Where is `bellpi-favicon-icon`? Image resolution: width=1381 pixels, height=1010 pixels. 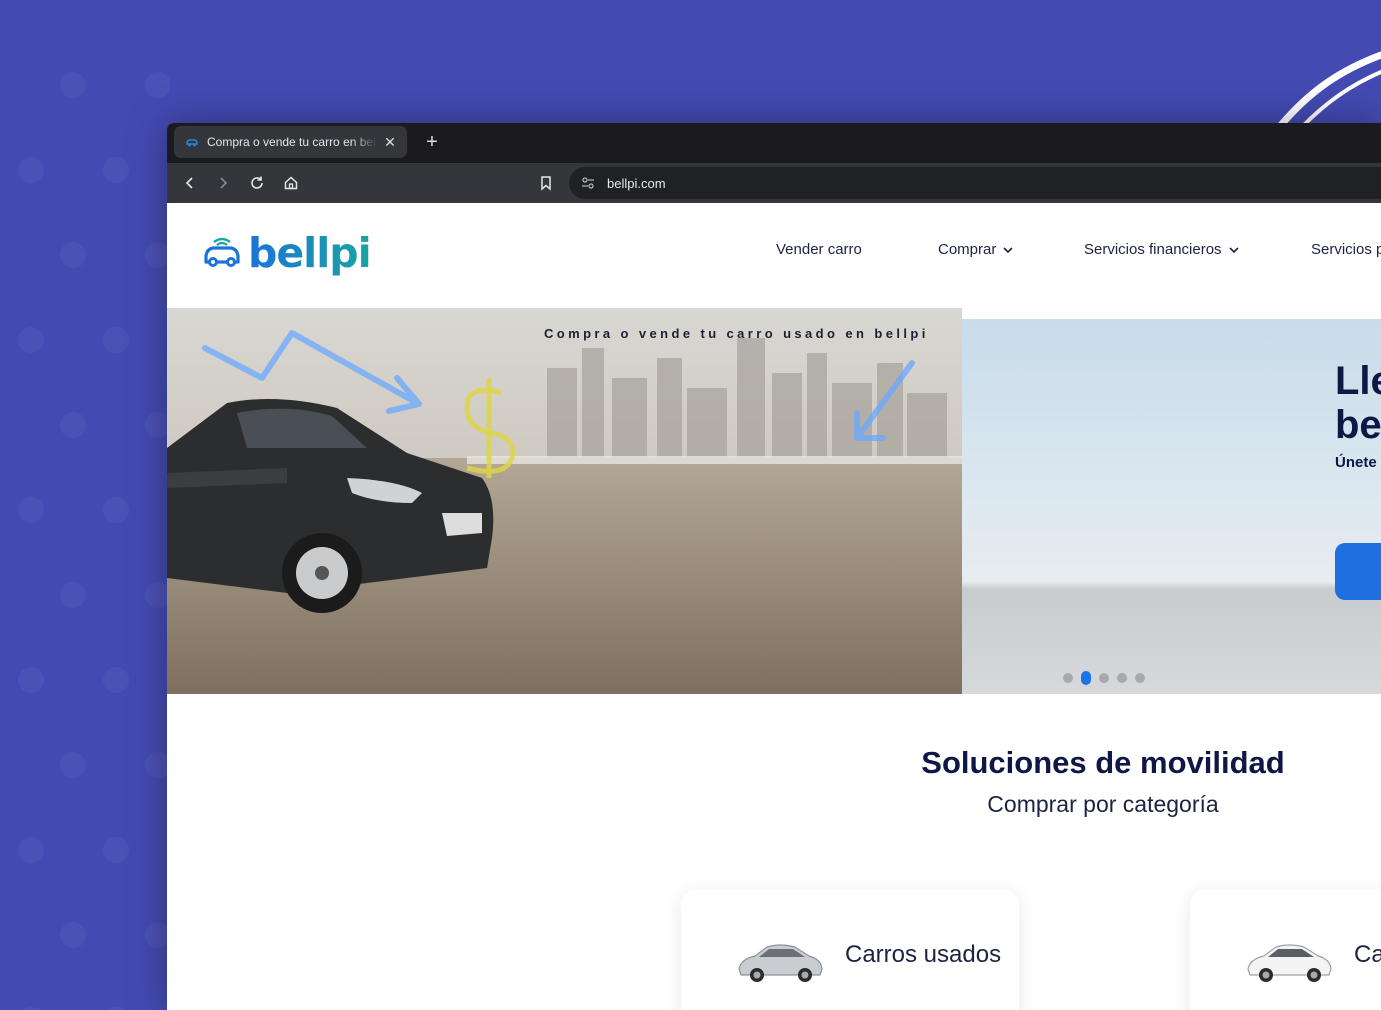 bellpi-favicon-icon is located at coordinates (192, 143).